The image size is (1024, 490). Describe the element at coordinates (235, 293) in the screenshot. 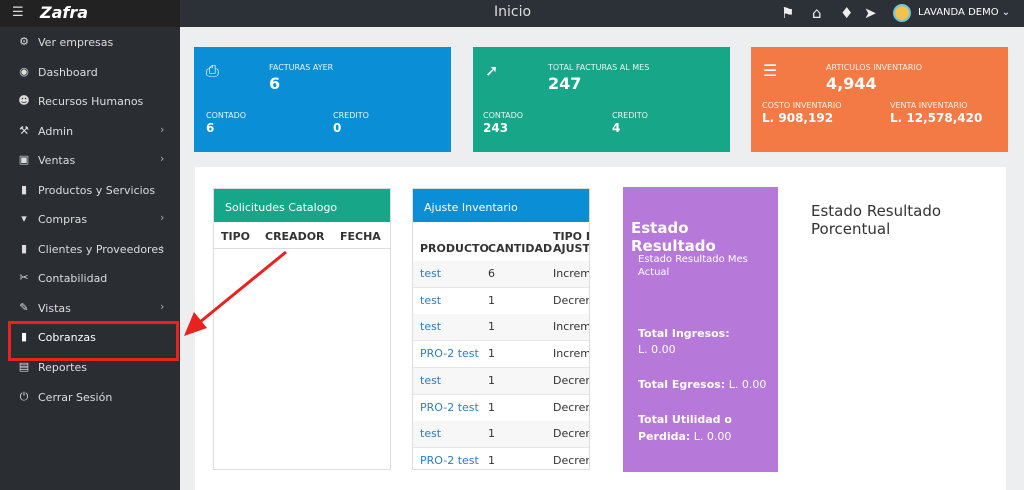

I see `annotation-arrow` at that location.